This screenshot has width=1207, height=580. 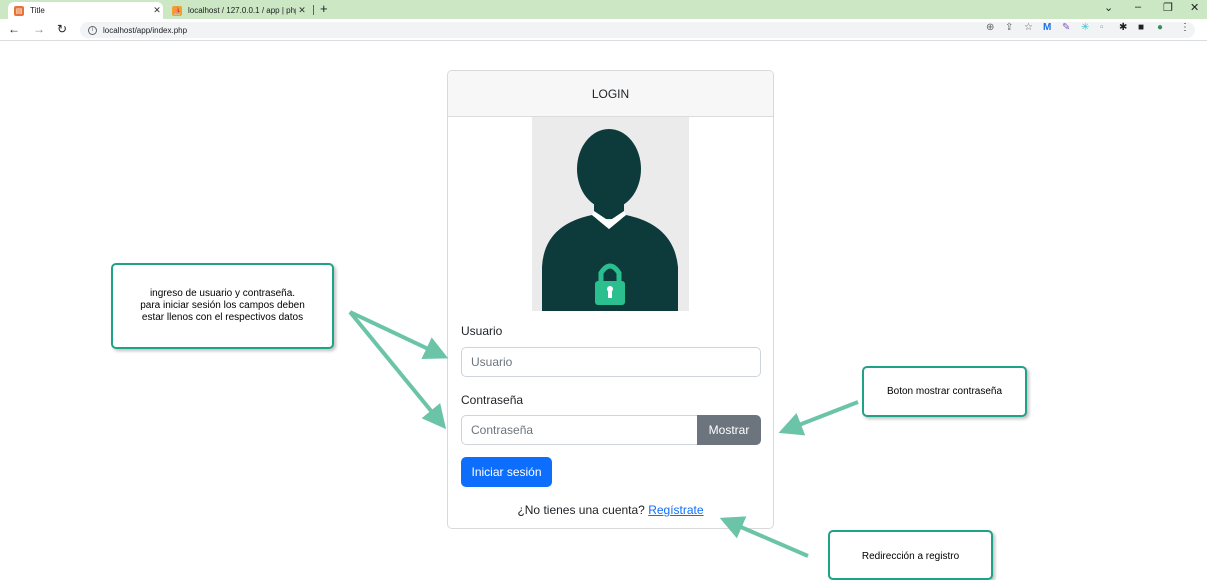 What do you see at coordinates (764, 537) in the screenshot?
I see `arrow-to-register-link` at bounding box center [764, 537].